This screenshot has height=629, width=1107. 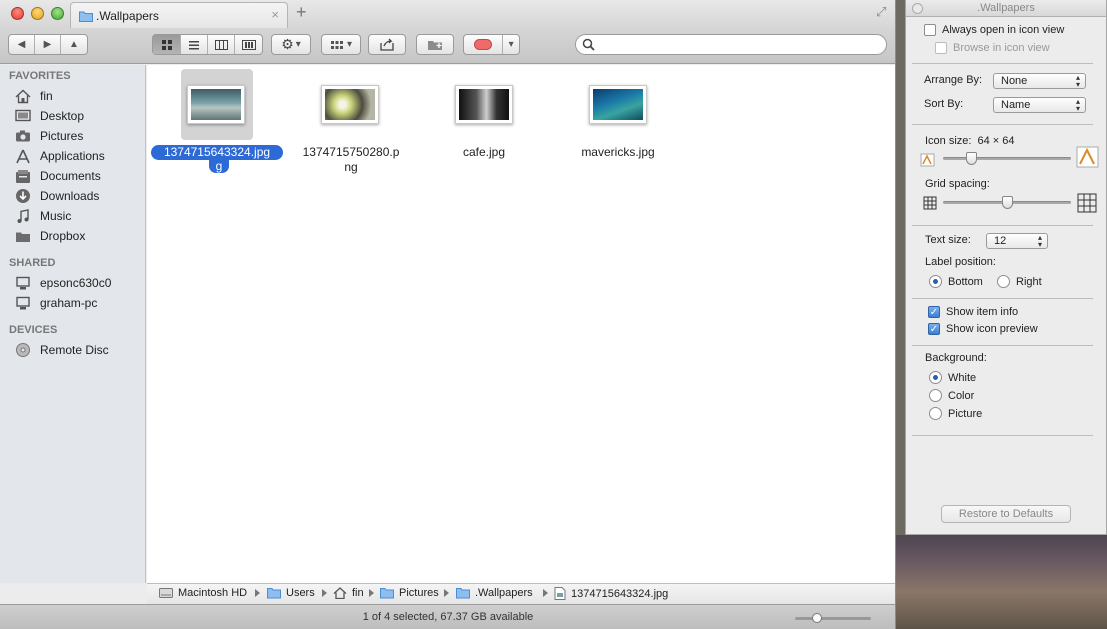 I want to click on sidebar-item-applications: Applications, so click(x=79, y=156).